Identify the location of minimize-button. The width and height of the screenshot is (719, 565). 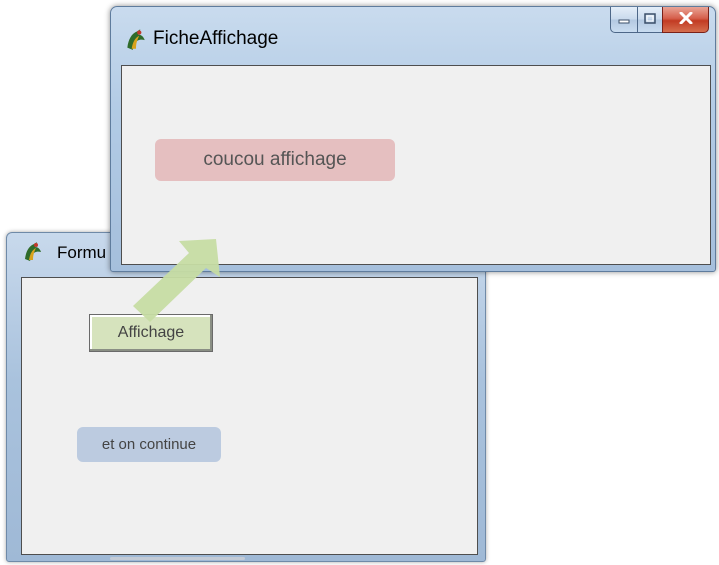
(624, 20).